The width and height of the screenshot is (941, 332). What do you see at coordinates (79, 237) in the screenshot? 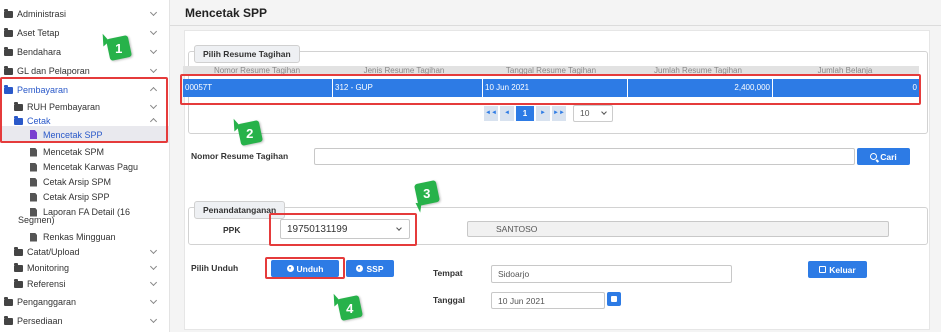
I see `sidebar-item-label: Renkas Mingguan` at bounding box center [79, 237].